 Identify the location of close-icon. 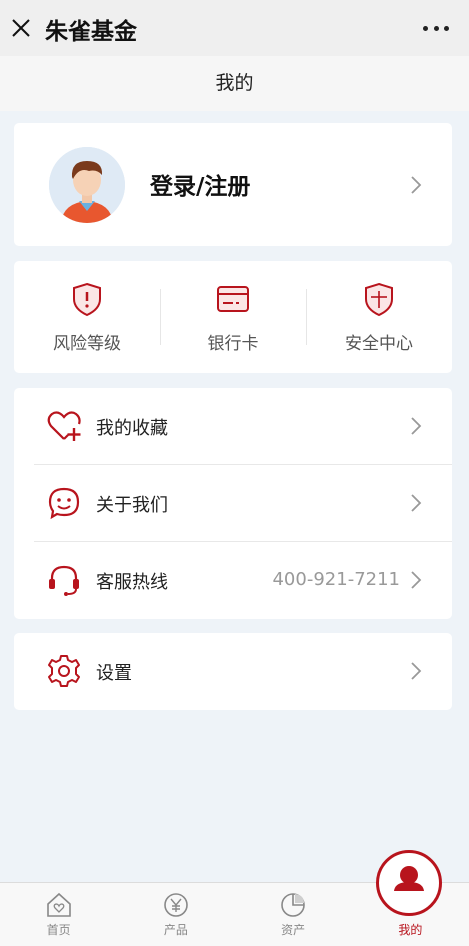
(21, 28).